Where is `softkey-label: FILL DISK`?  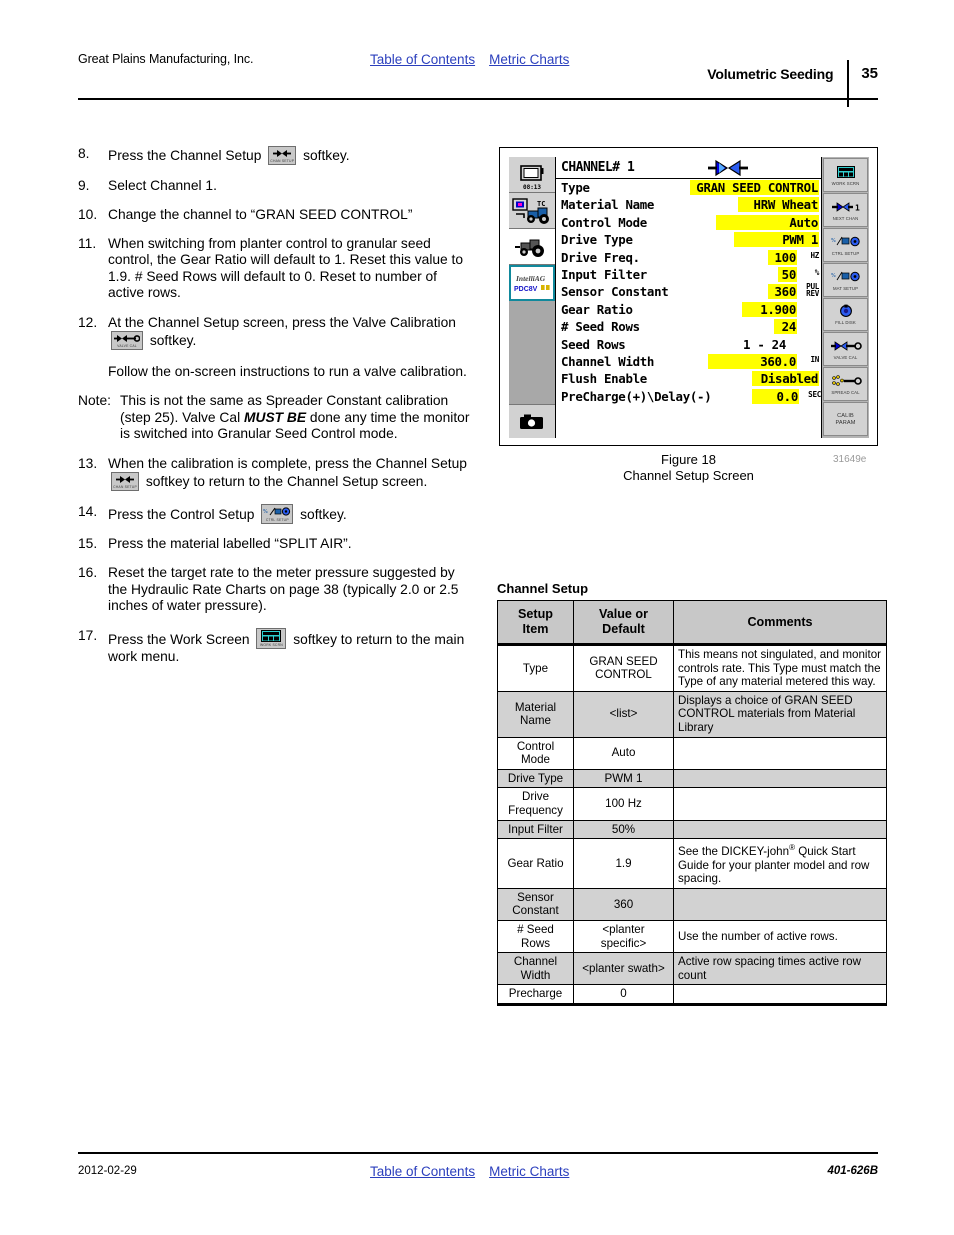
softkey-label: FILL DISK is located at coordinates (845, 323).